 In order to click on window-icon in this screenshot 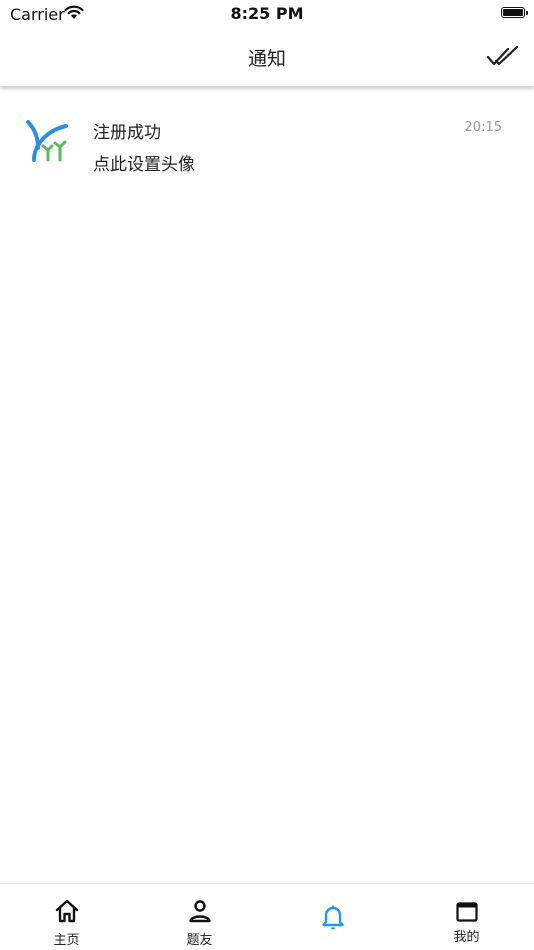, I will do `click(466, 912)`.